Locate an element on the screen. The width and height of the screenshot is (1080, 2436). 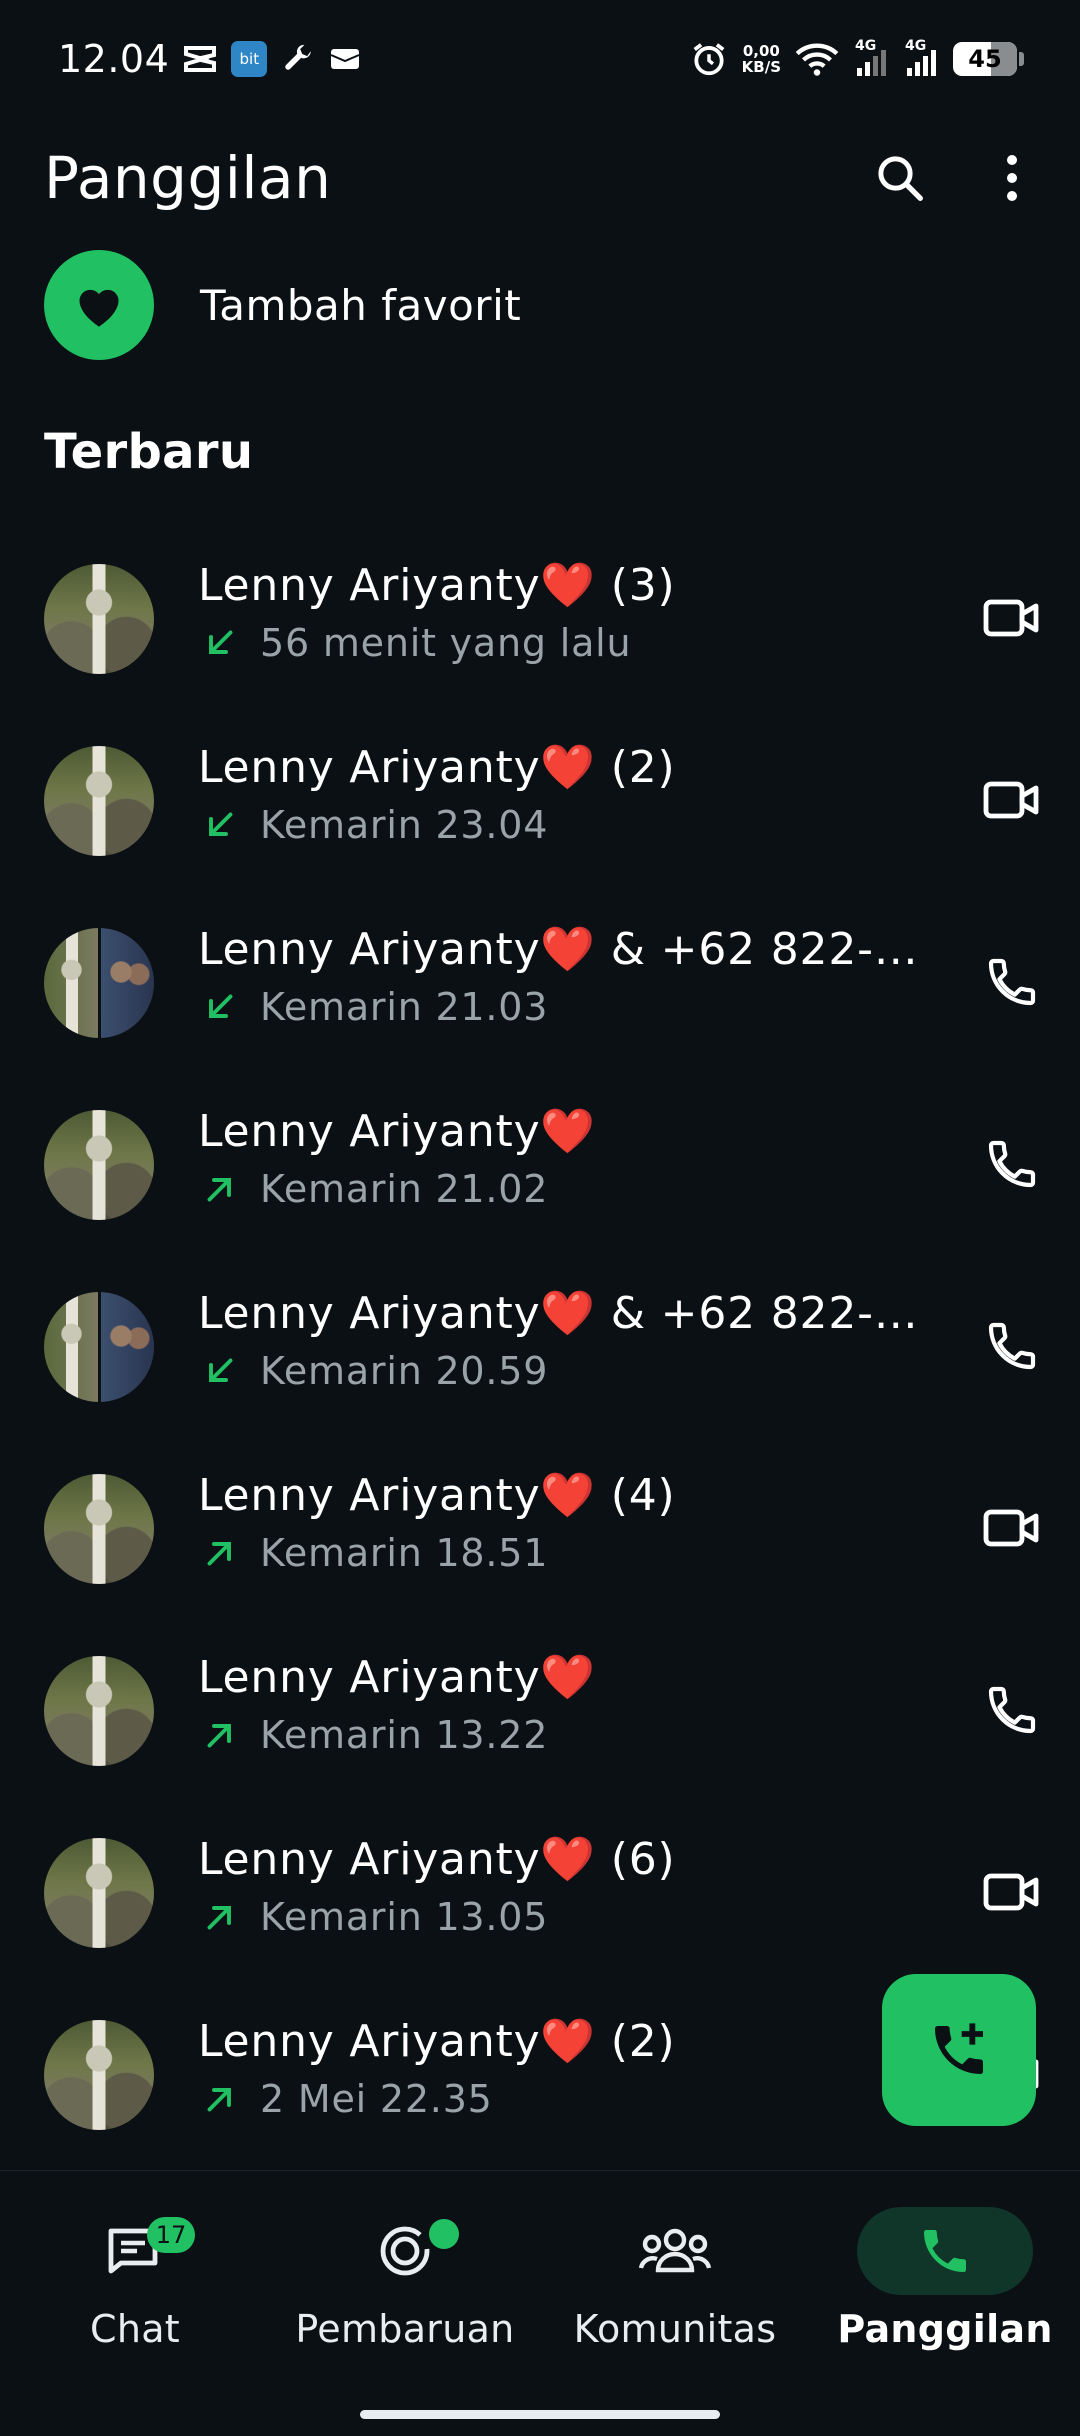
nav-calls: Panggilan is located at coordinates (945, 2271).